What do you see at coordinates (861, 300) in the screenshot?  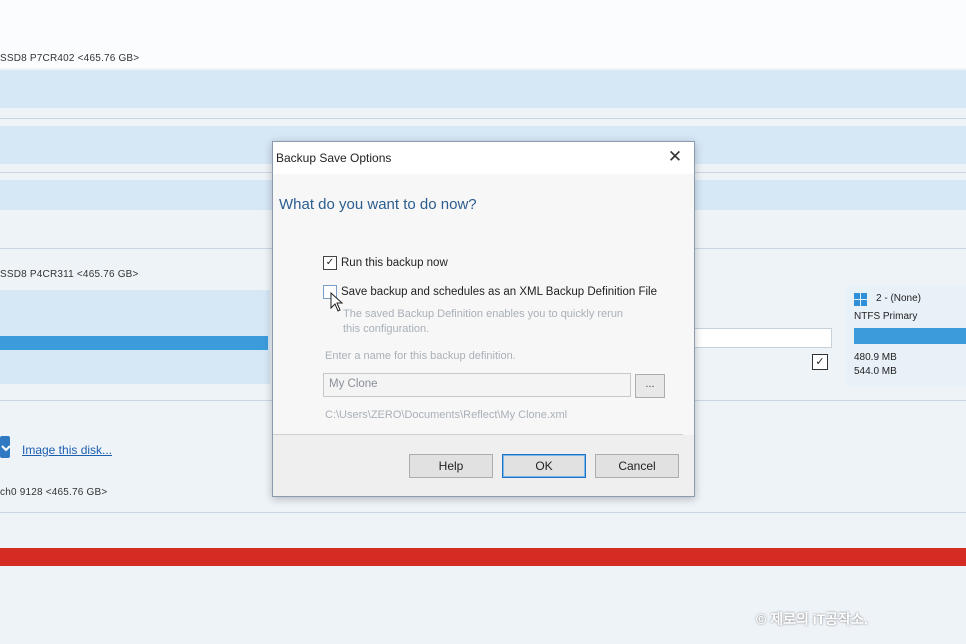 I see `windows-icon` at bounding box center [861, 300].